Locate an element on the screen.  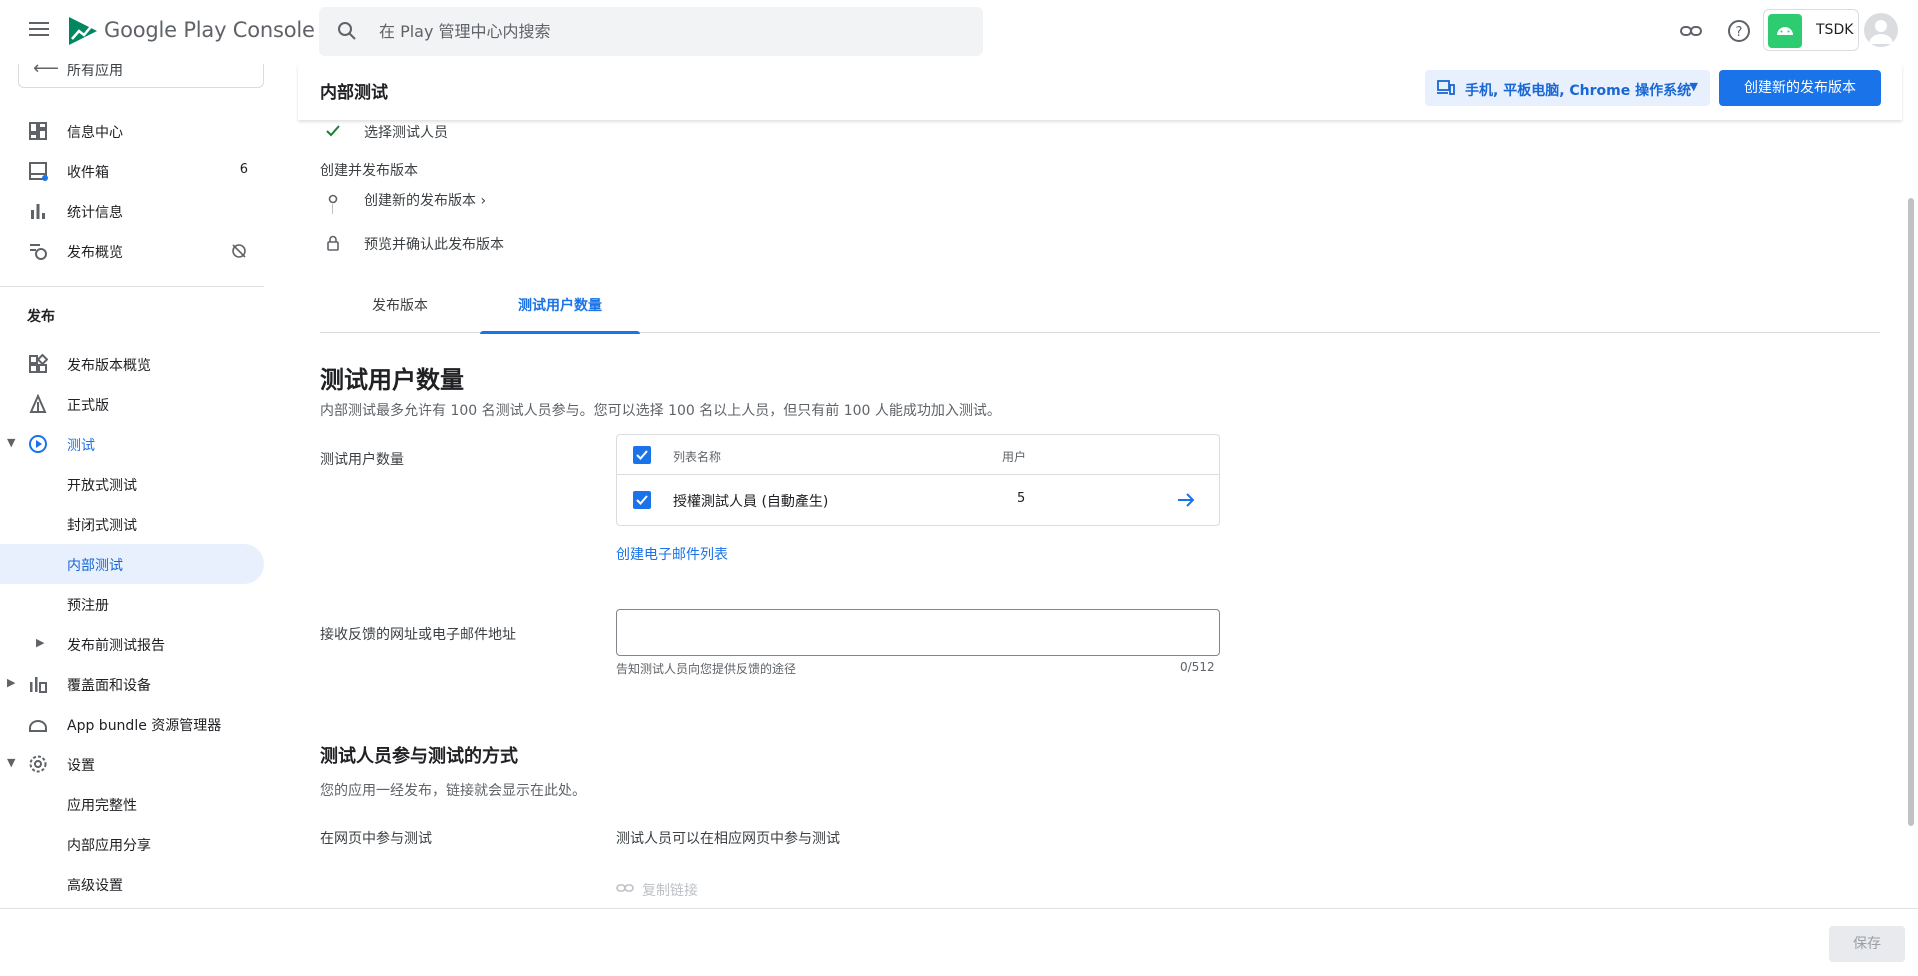
sidebar-item-pre-registration: 预注册 is located at coordinates (132, 604).